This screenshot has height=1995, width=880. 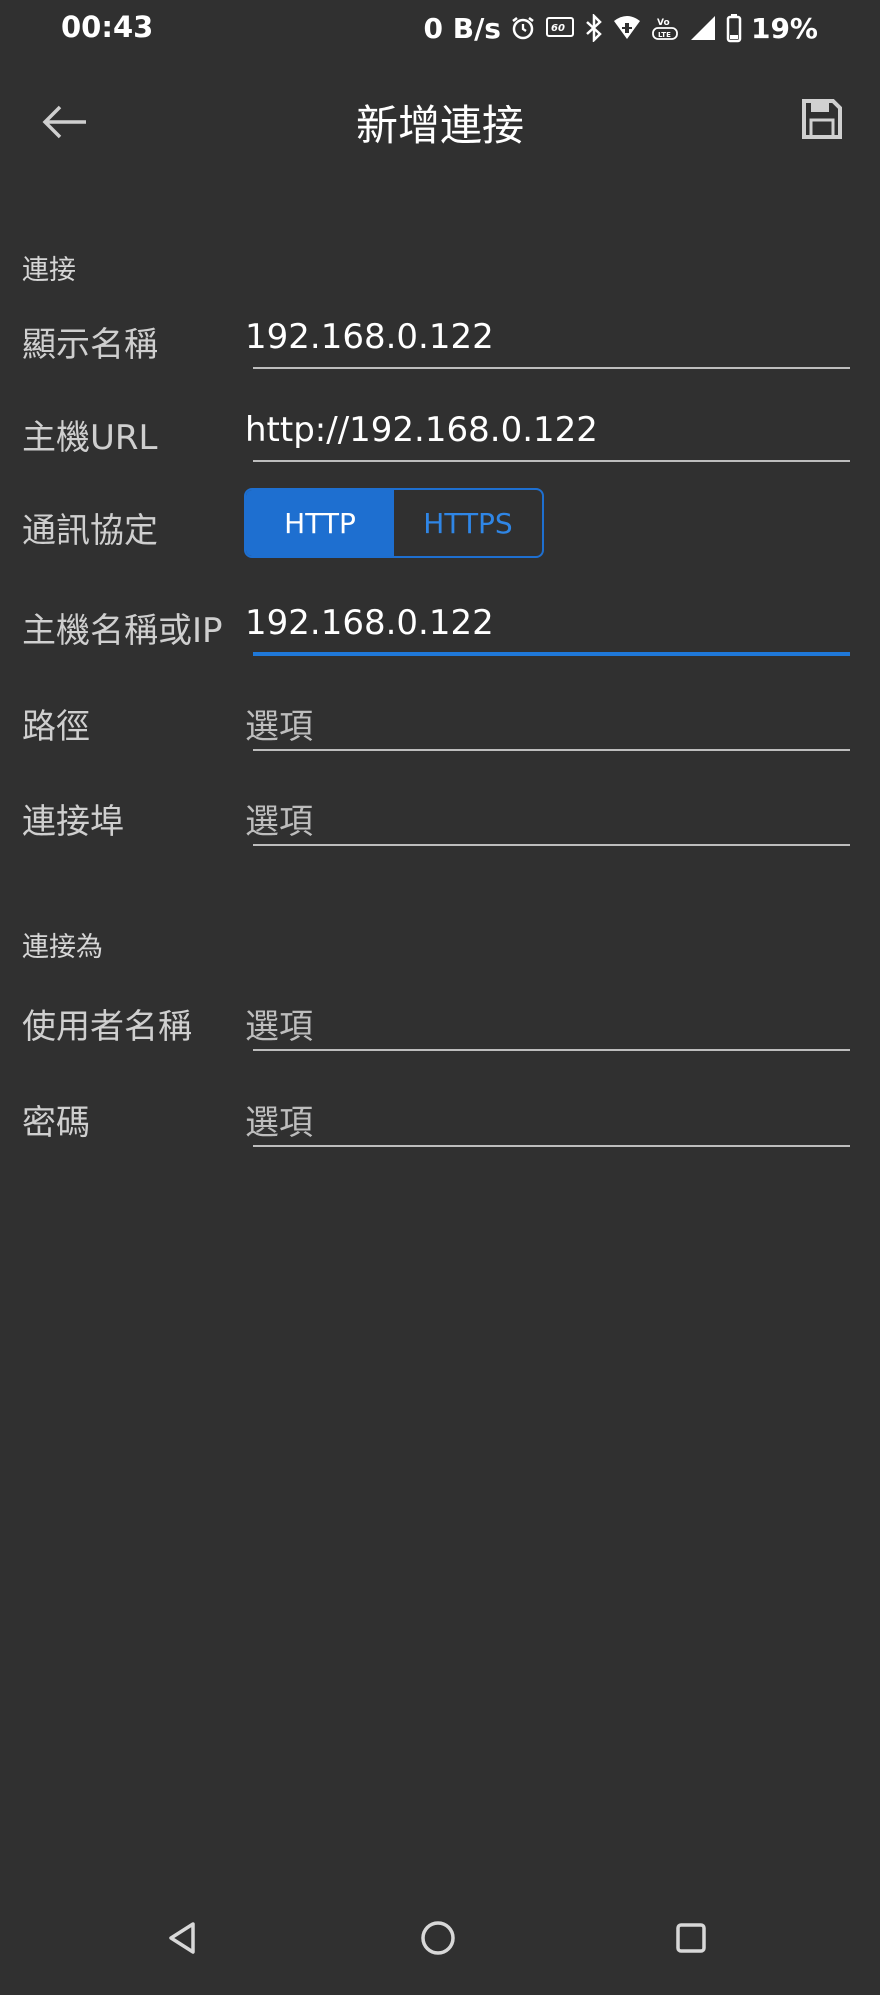 I want to click on path-label: 路徑, so click(x=56, y=727).